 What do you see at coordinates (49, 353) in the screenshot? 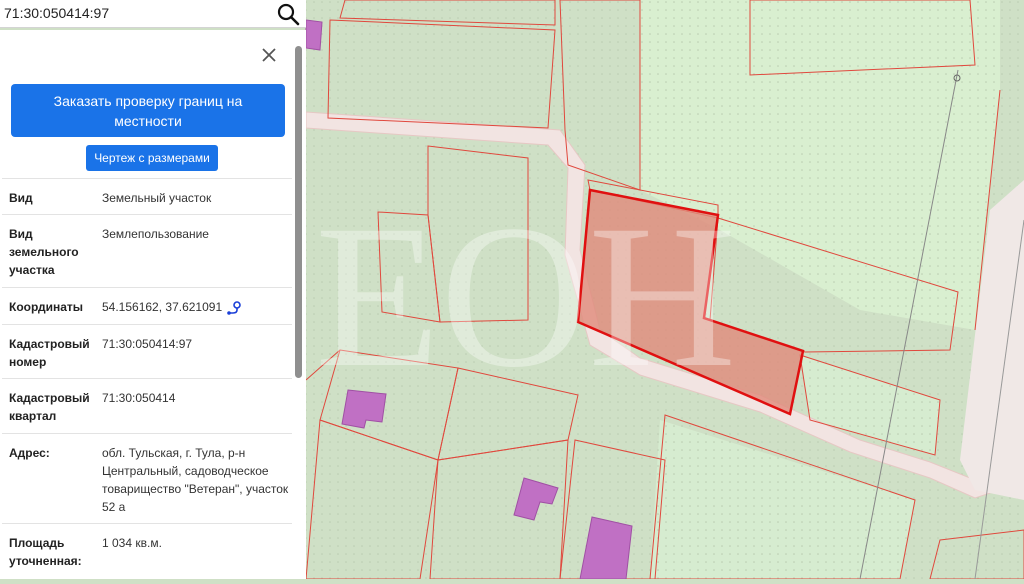
I see `info-label: Кадастровый номер` at bounding box center [49, 353].